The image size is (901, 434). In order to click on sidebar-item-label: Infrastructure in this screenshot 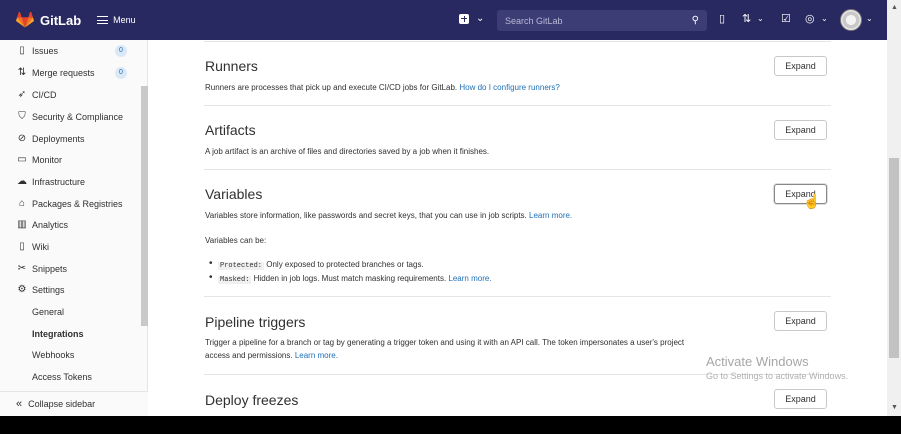, I will do `click(59, 181)`.